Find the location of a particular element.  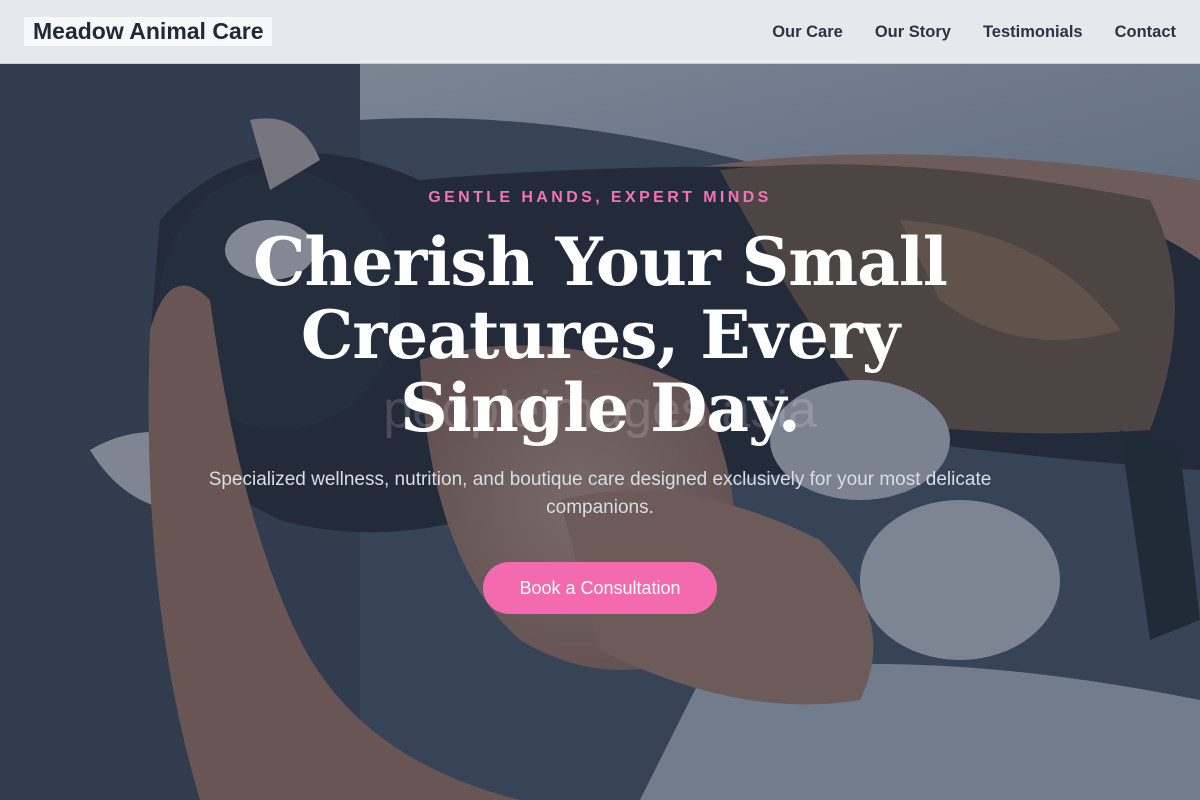

book-consultation-button: Book a Consultation is located at coordinates (600, 588).